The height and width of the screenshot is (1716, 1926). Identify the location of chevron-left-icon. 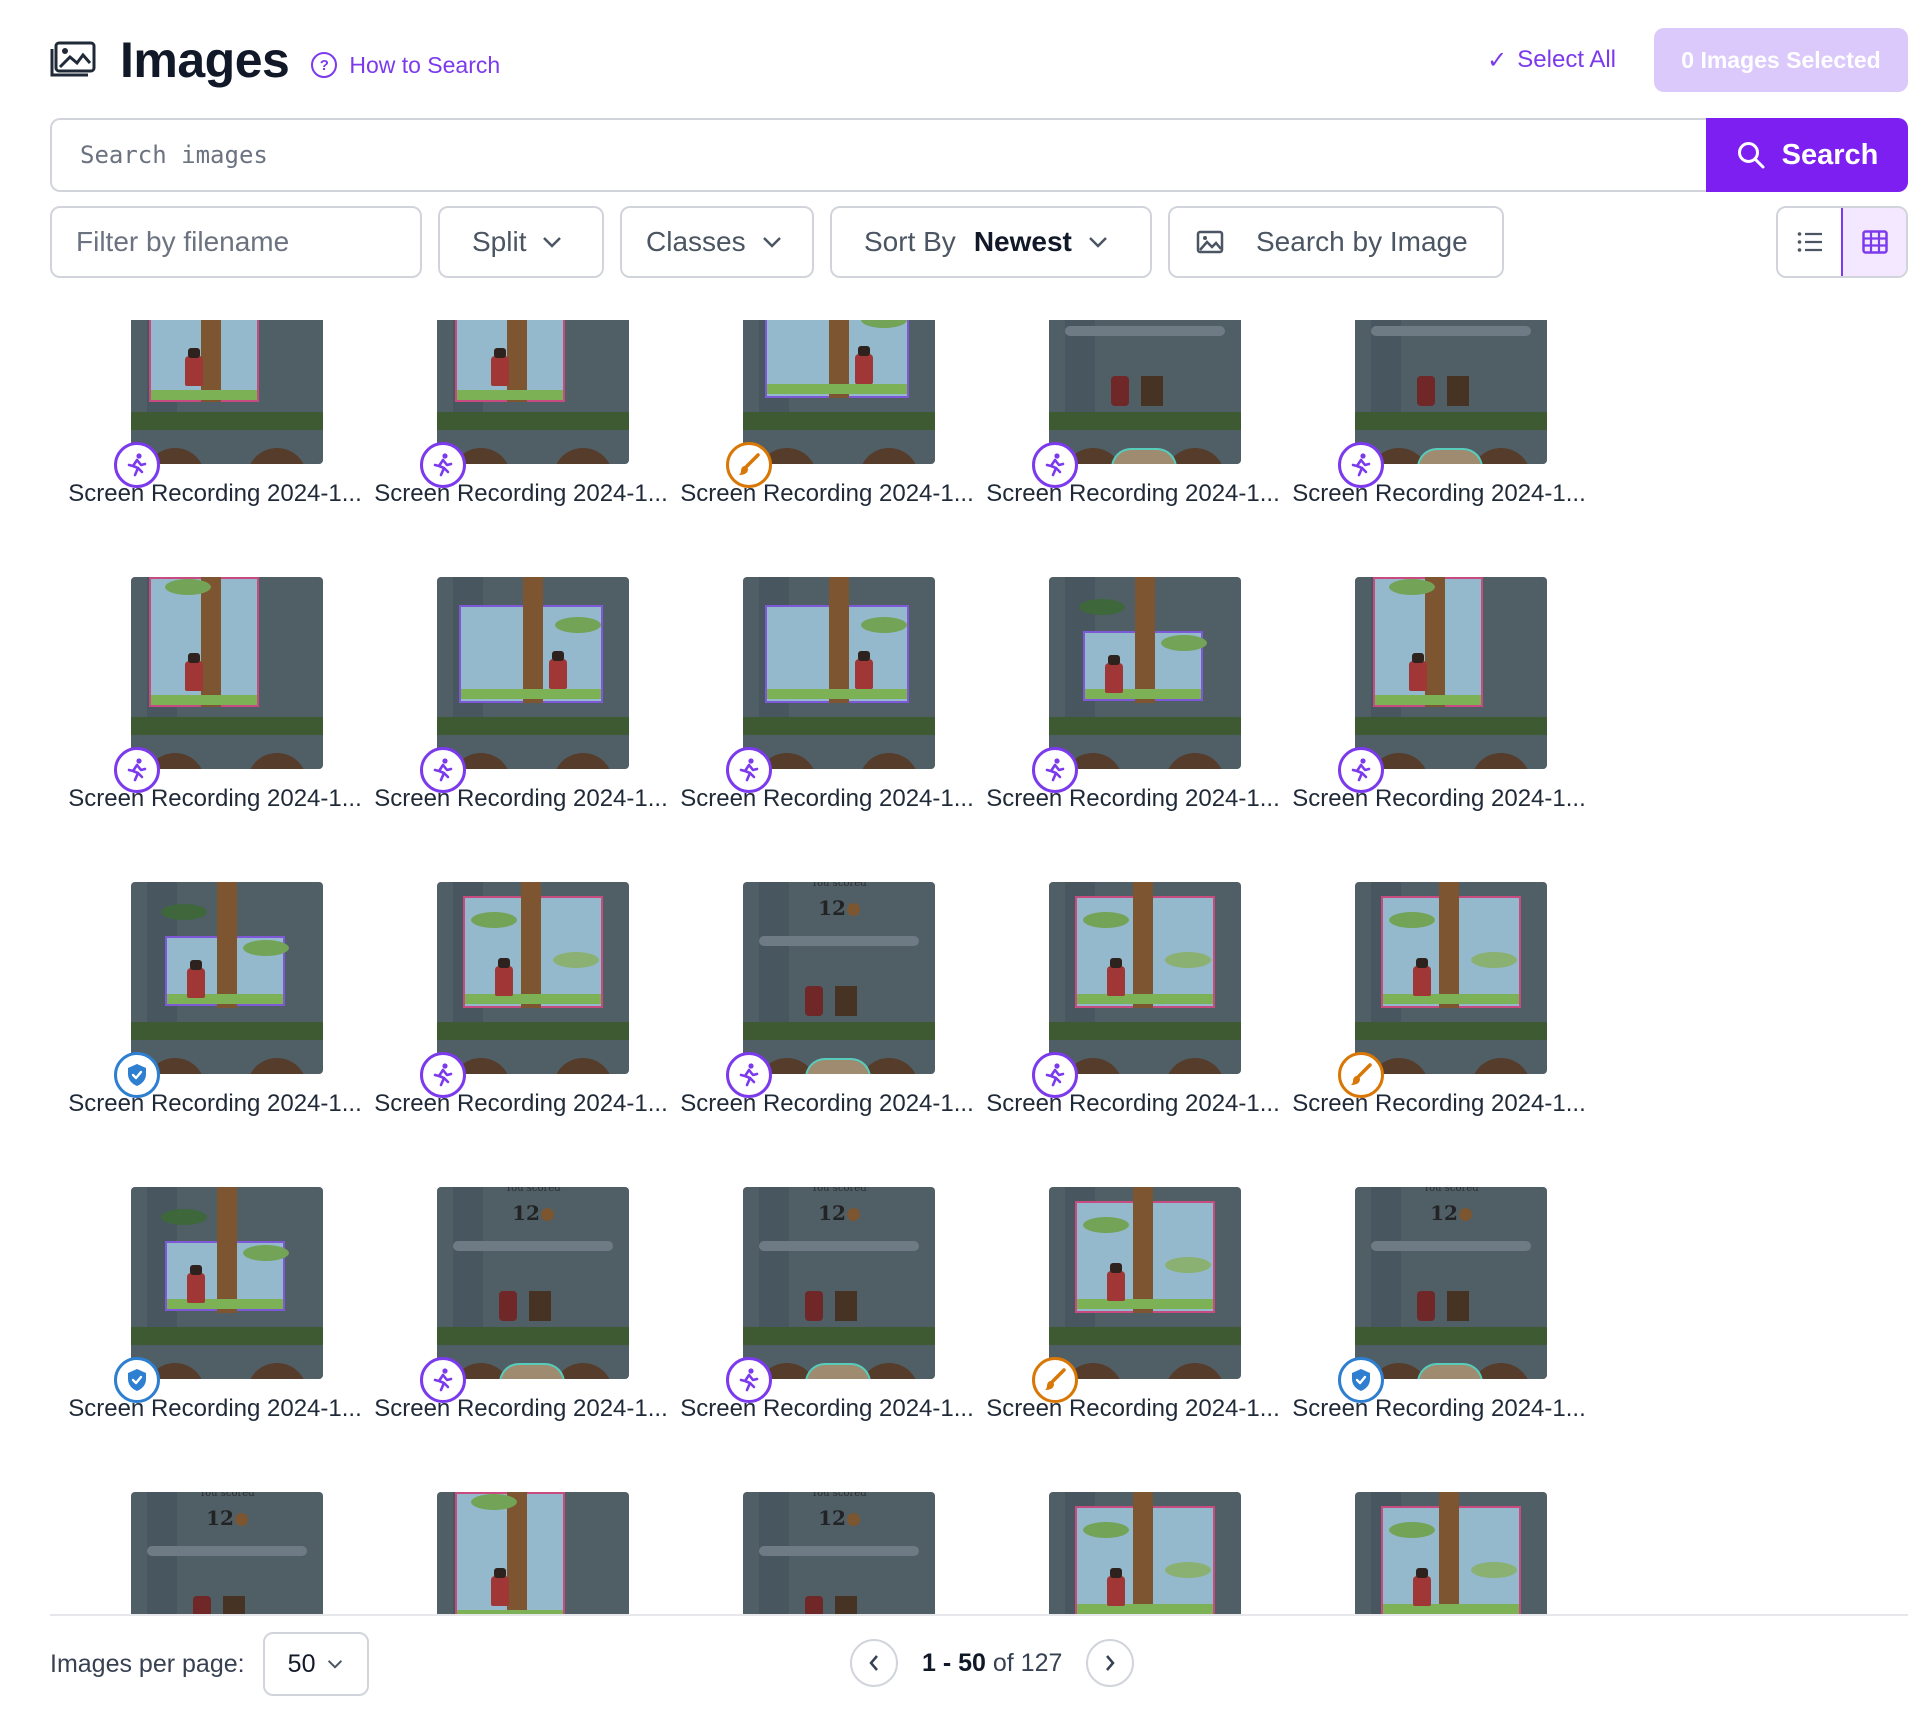
(873, 1663).